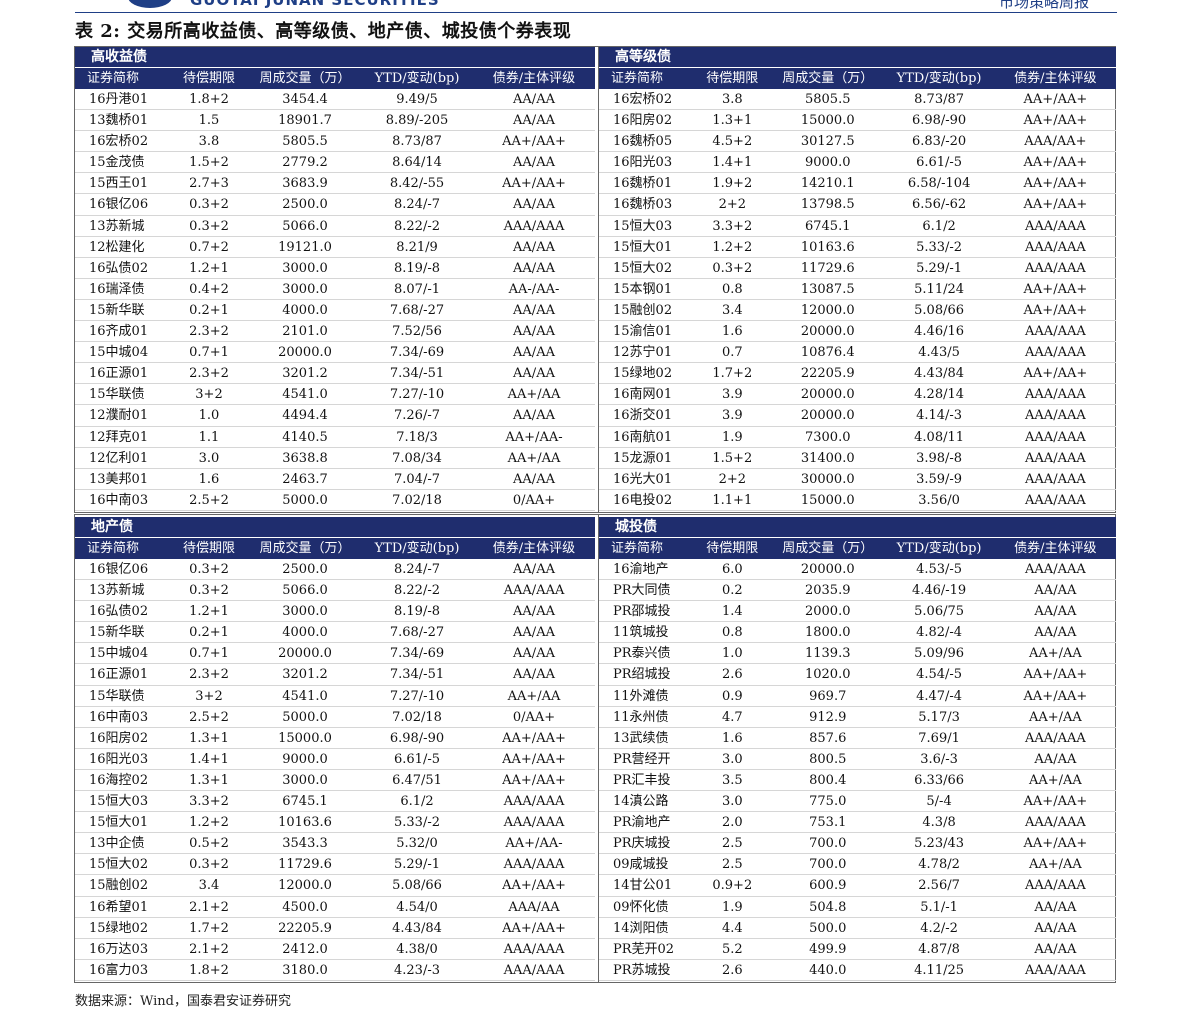  I want to click on cell-ytd-change: 7.34/-69, so click(417, 654).